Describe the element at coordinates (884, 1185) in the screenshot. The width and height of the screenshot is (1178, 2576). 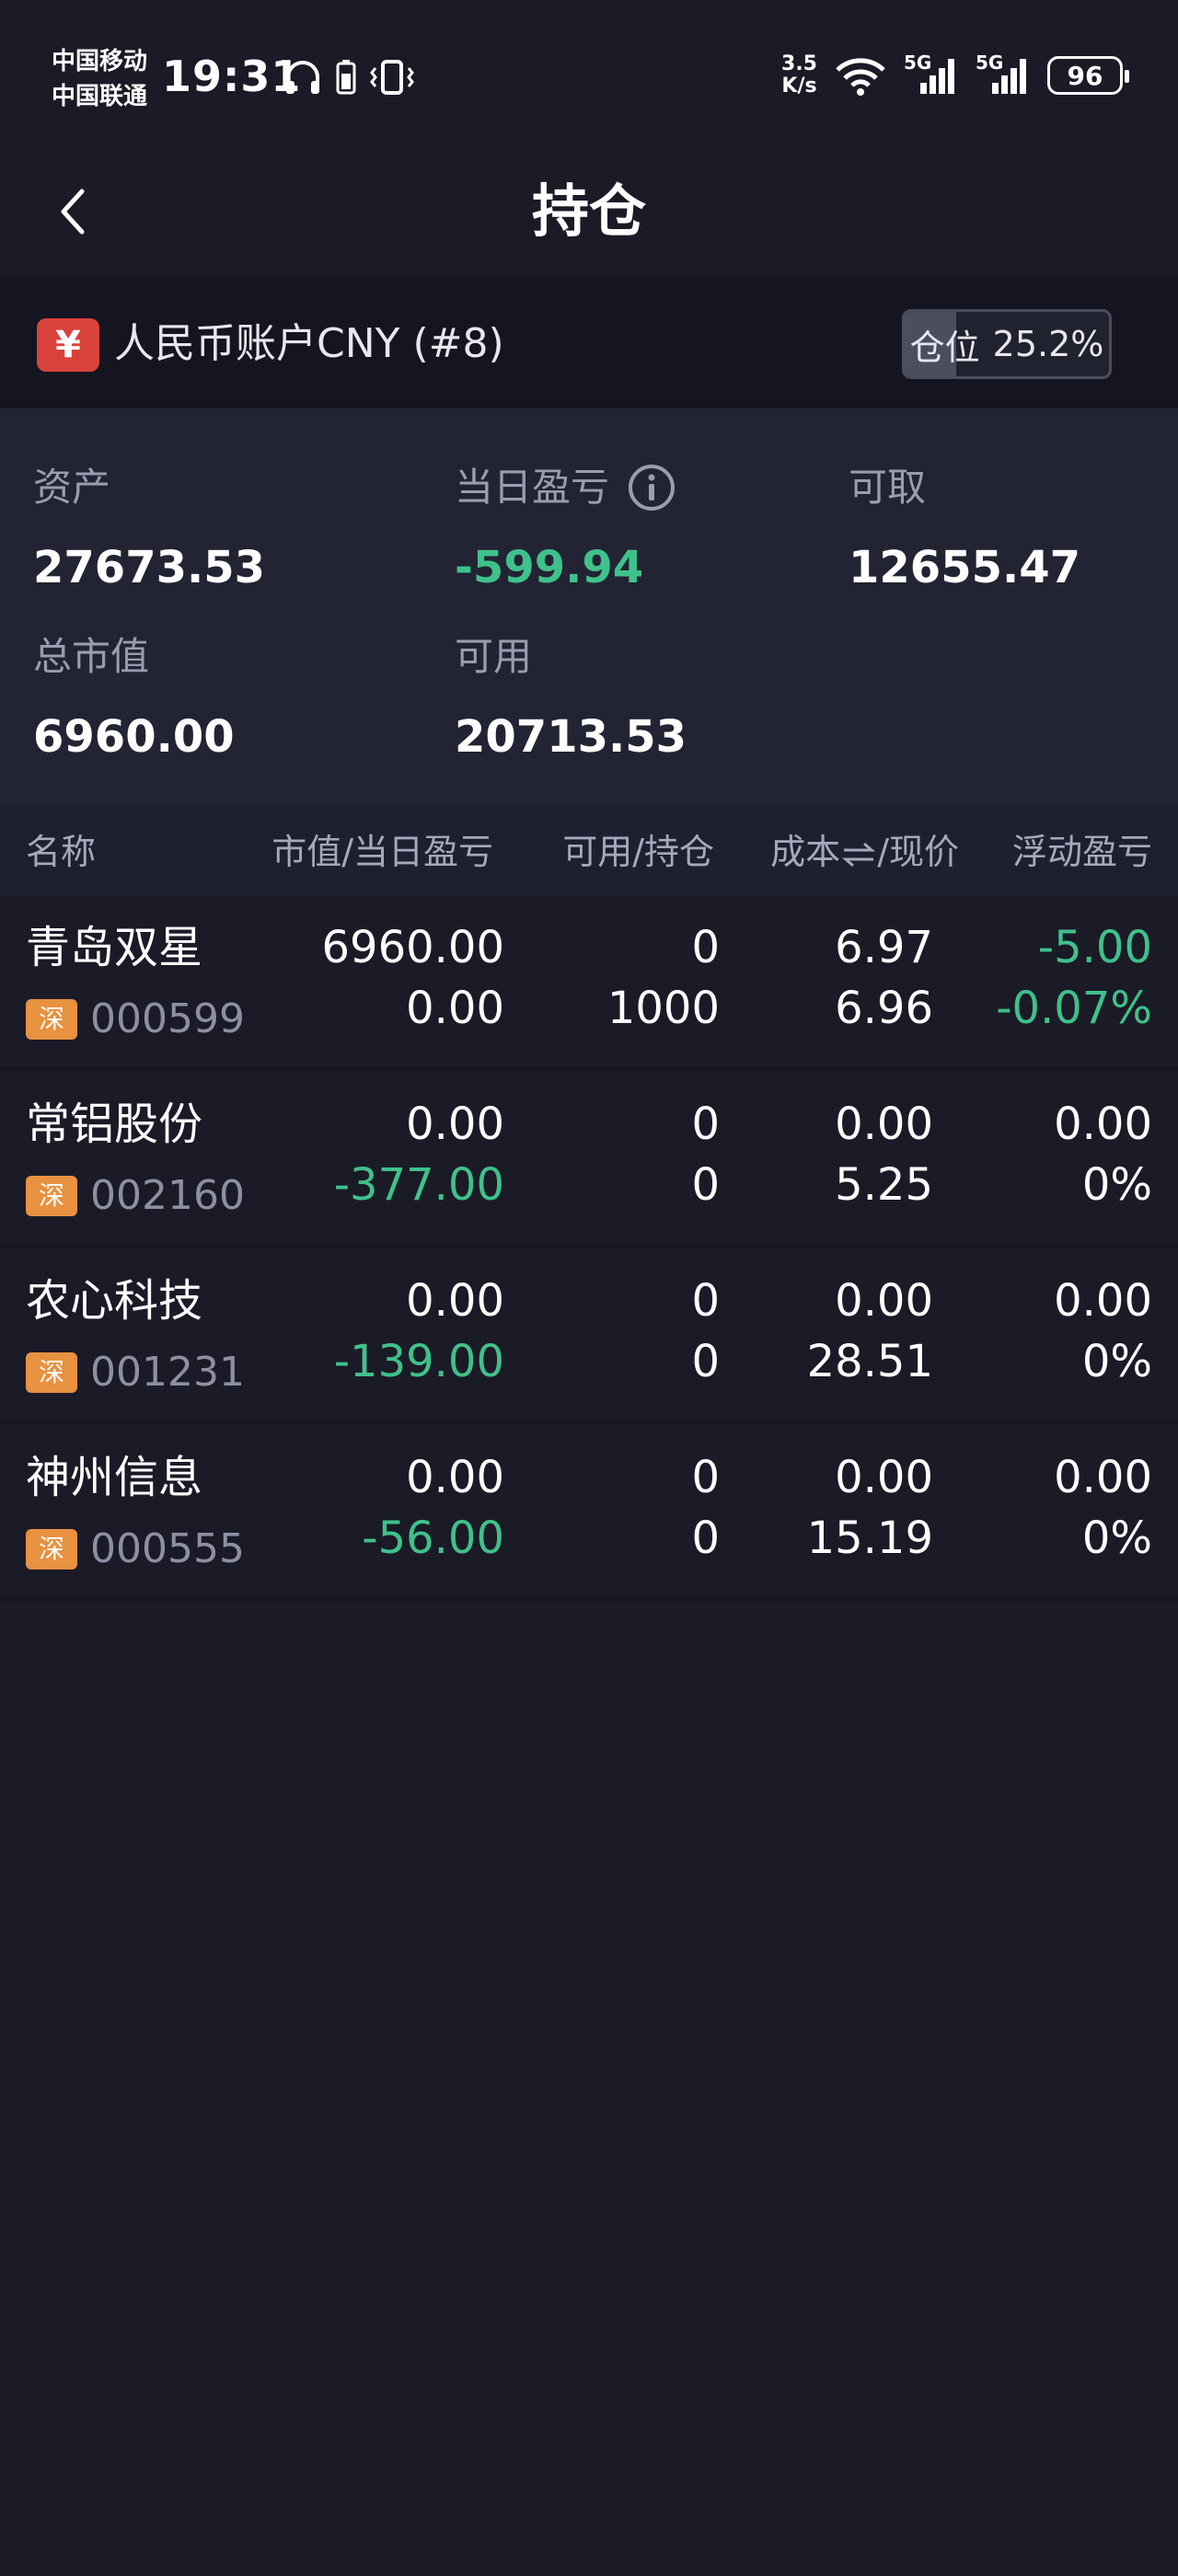
I see `current-price: 5.25` at that location.